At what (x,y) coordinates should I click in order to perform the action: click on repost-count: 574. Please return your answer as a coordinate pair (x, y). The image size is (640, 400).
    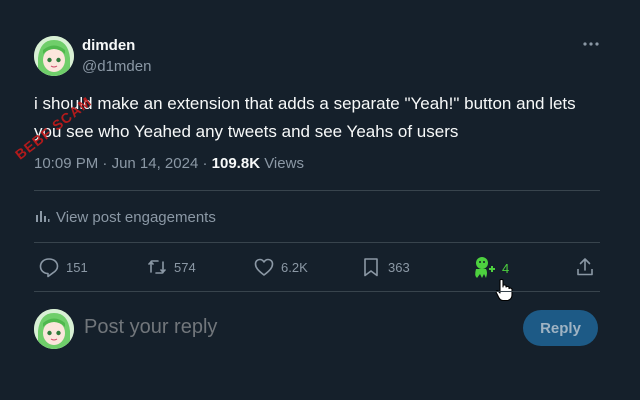
    Looking at the image, I should click on (185, 267).